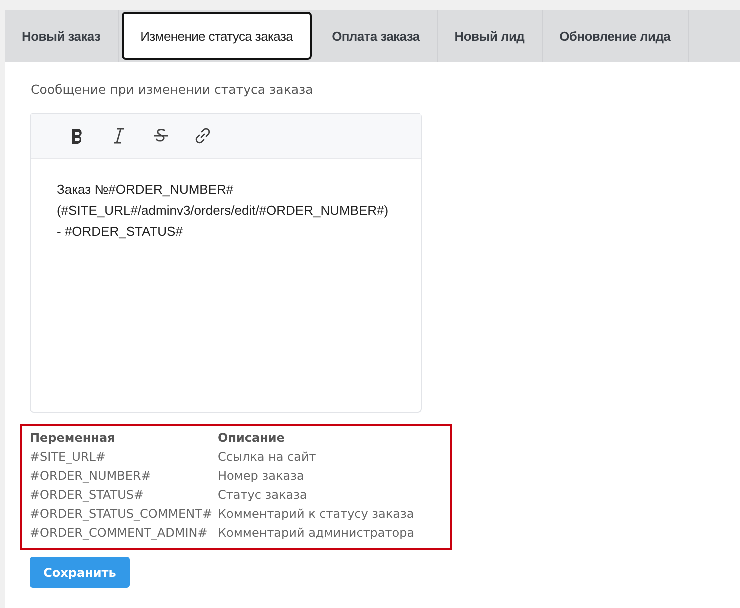 The image size is (740, 608). What do you see at coordinates (120, 232) in the screenshot?
I see `editor-text-line: - #ORDER_STATUS#` at bounding box center [120, 232].